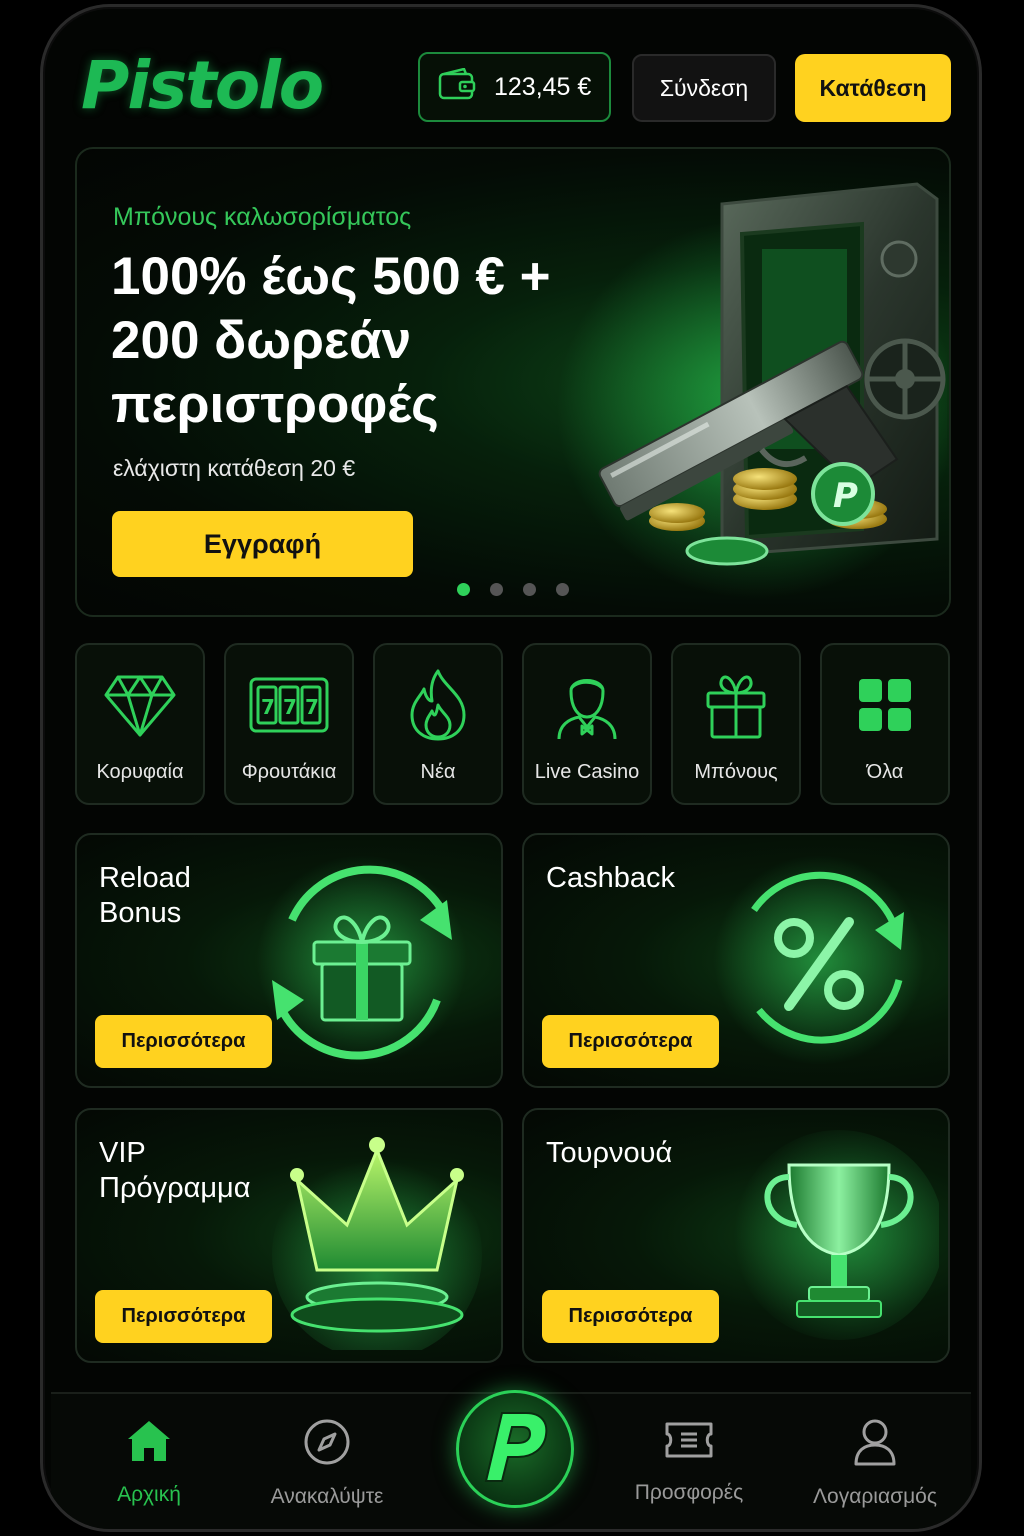  I want to click on category-slots: 7 7 7 Φρουτάκια, so click(289, 724).